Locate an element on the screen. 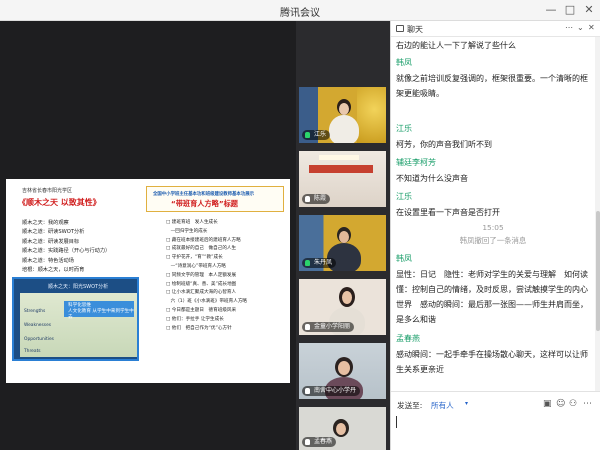 Image resolution: width=600 pixels, height=450 pixels. slide-left-item: 培根：顺木之天，以时而育 is located at coordinates (53, 270).